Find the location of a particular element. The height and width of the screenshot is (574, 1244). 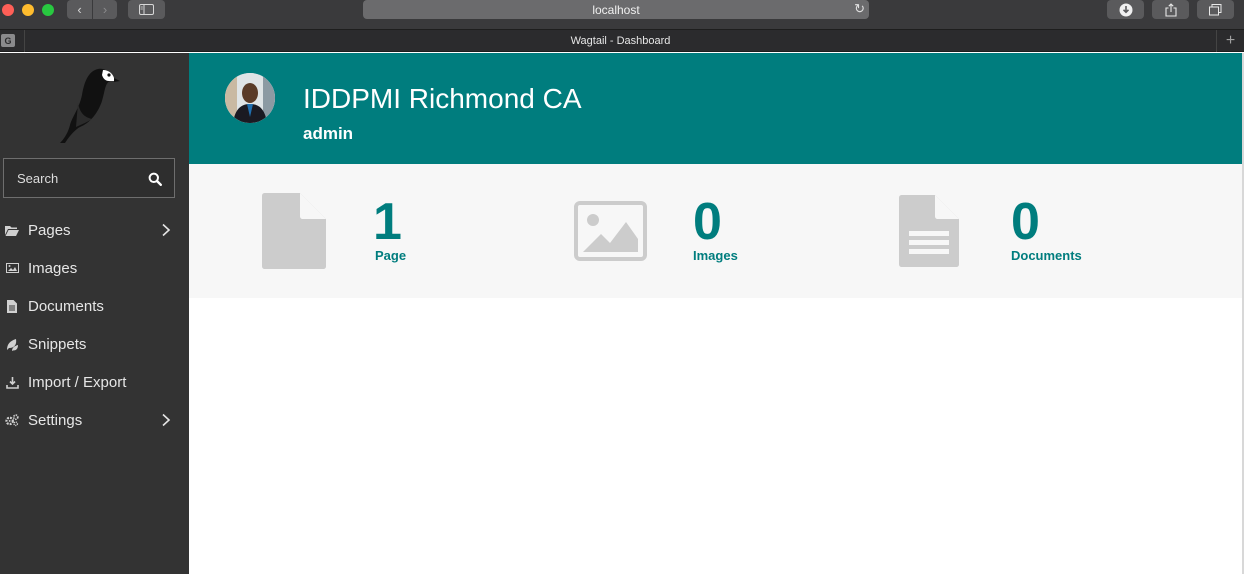

forward-button: › is located at coordinates (104, 9).